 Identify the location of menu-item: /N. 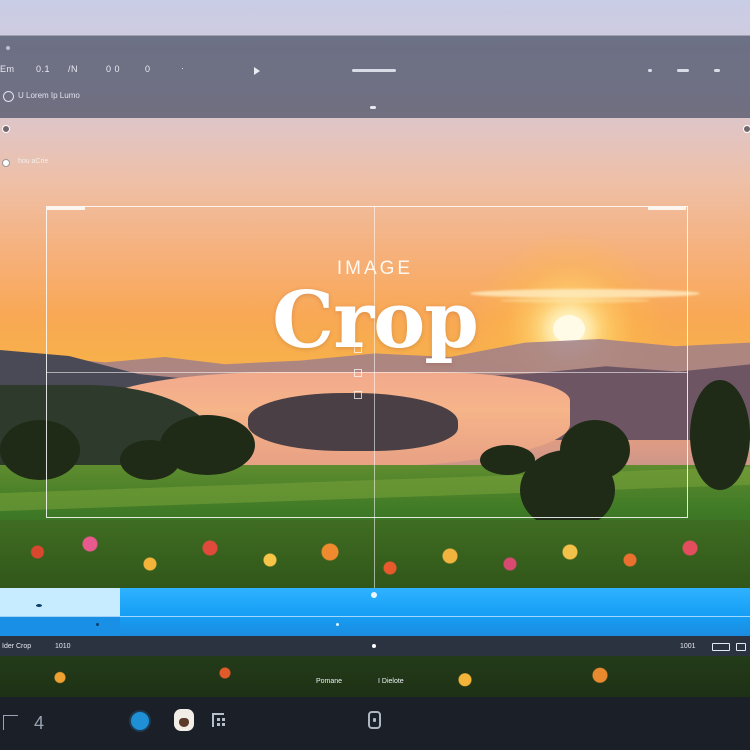
(73, 69).